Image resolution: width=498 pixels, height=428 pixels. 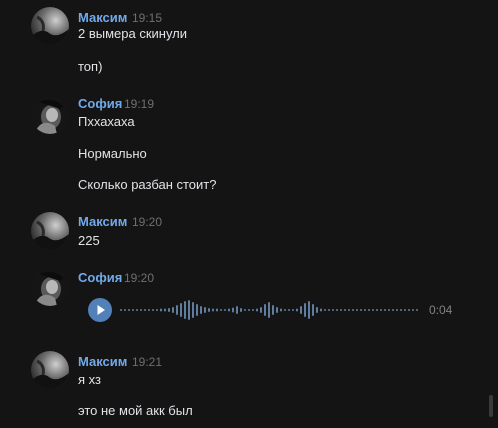 What do you see at coordinates (491, 406) in the screenshot?
I see `scrollbar` at bounding box center [491, 406].